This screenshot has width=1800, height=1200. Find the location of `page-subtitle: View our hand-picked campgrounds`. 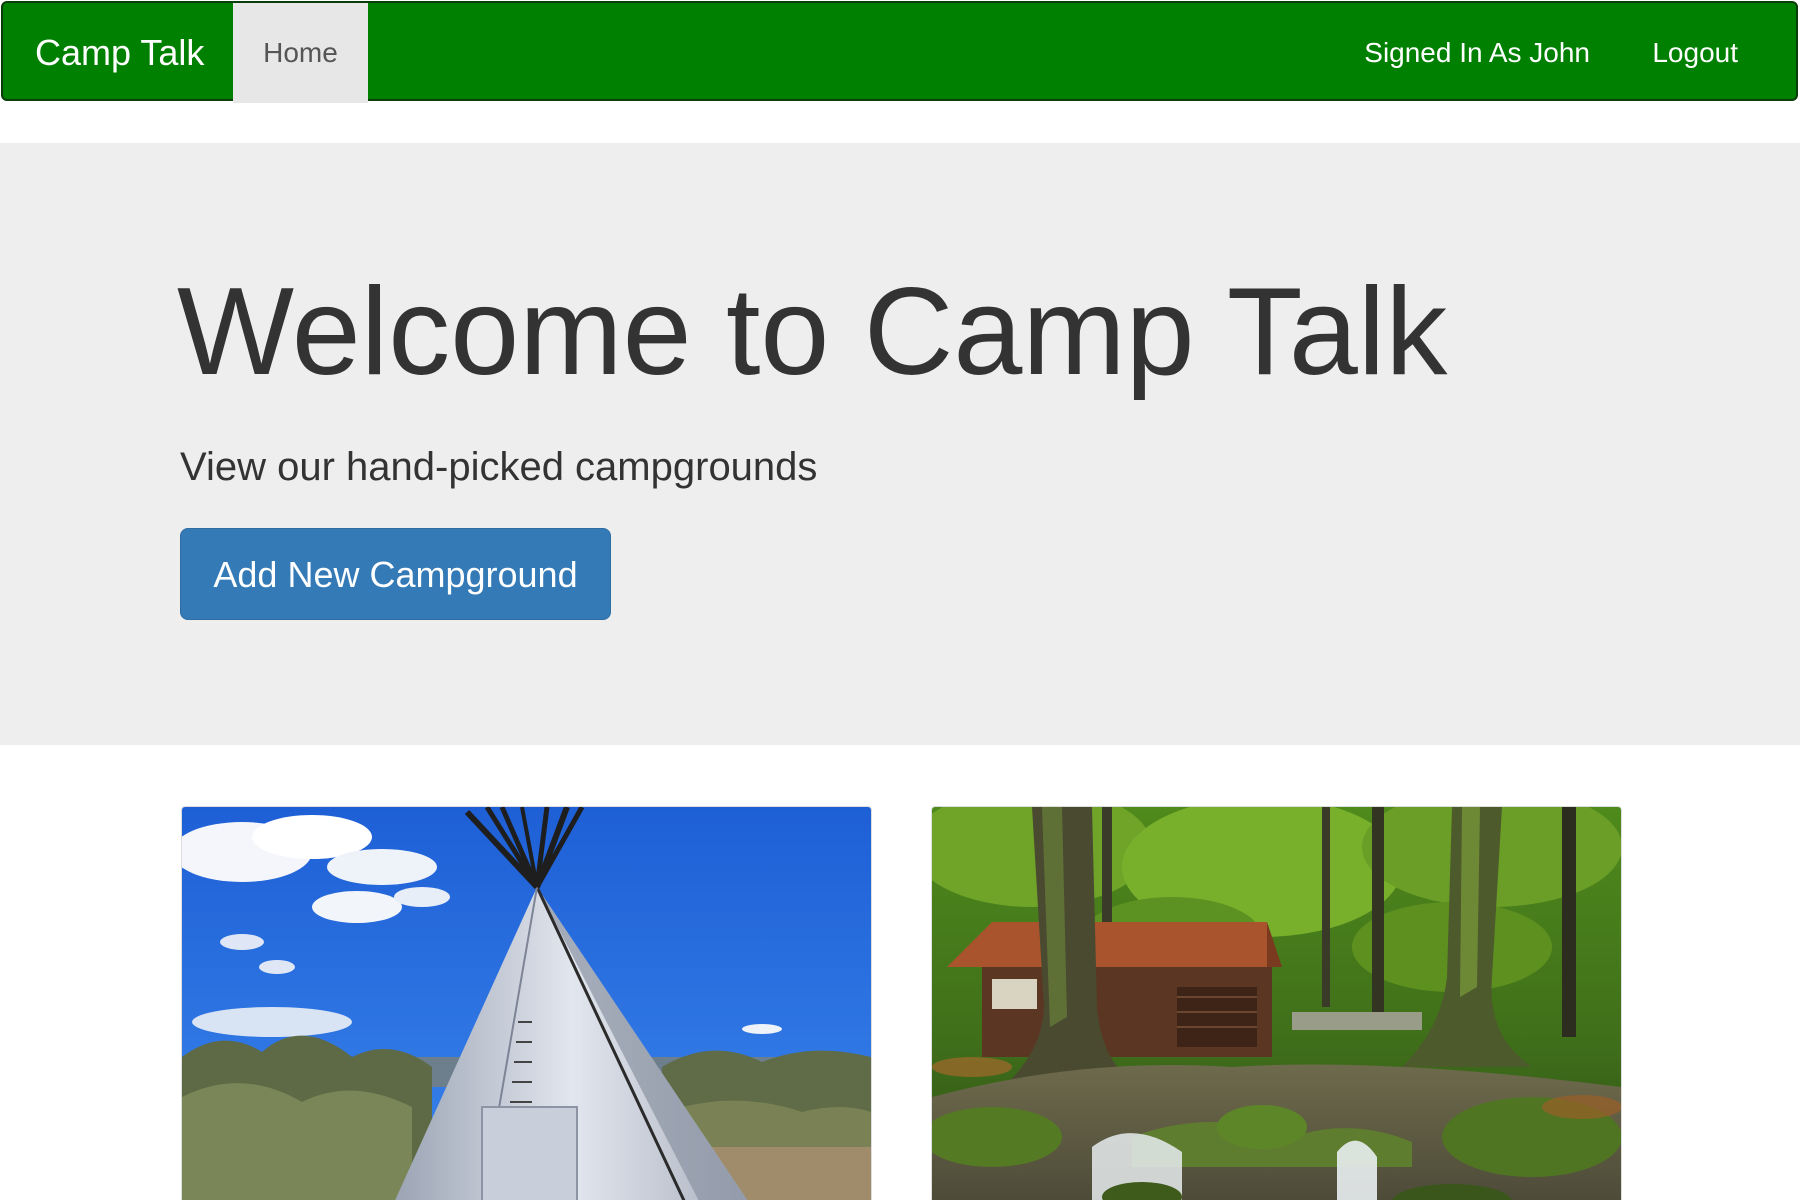

page-subtitle: View our hand-picked campgrounds is located at coordinates (499, 467).